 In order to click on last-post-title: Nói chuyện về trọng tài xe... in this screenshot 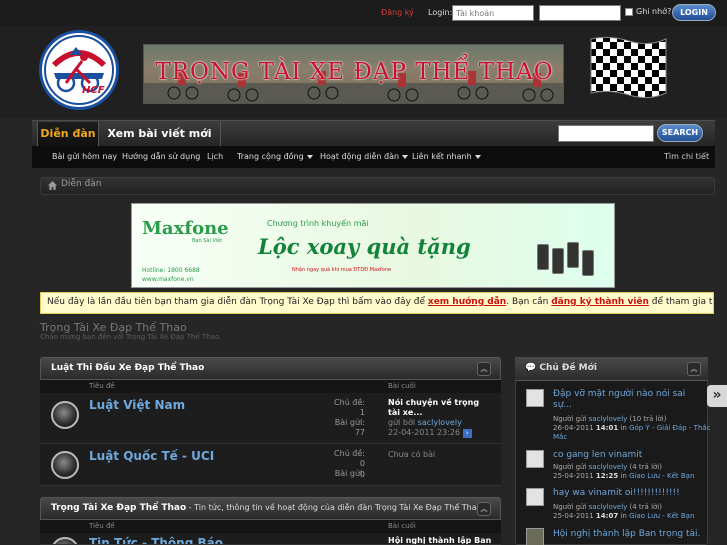, I will do `click(433, 407)`.